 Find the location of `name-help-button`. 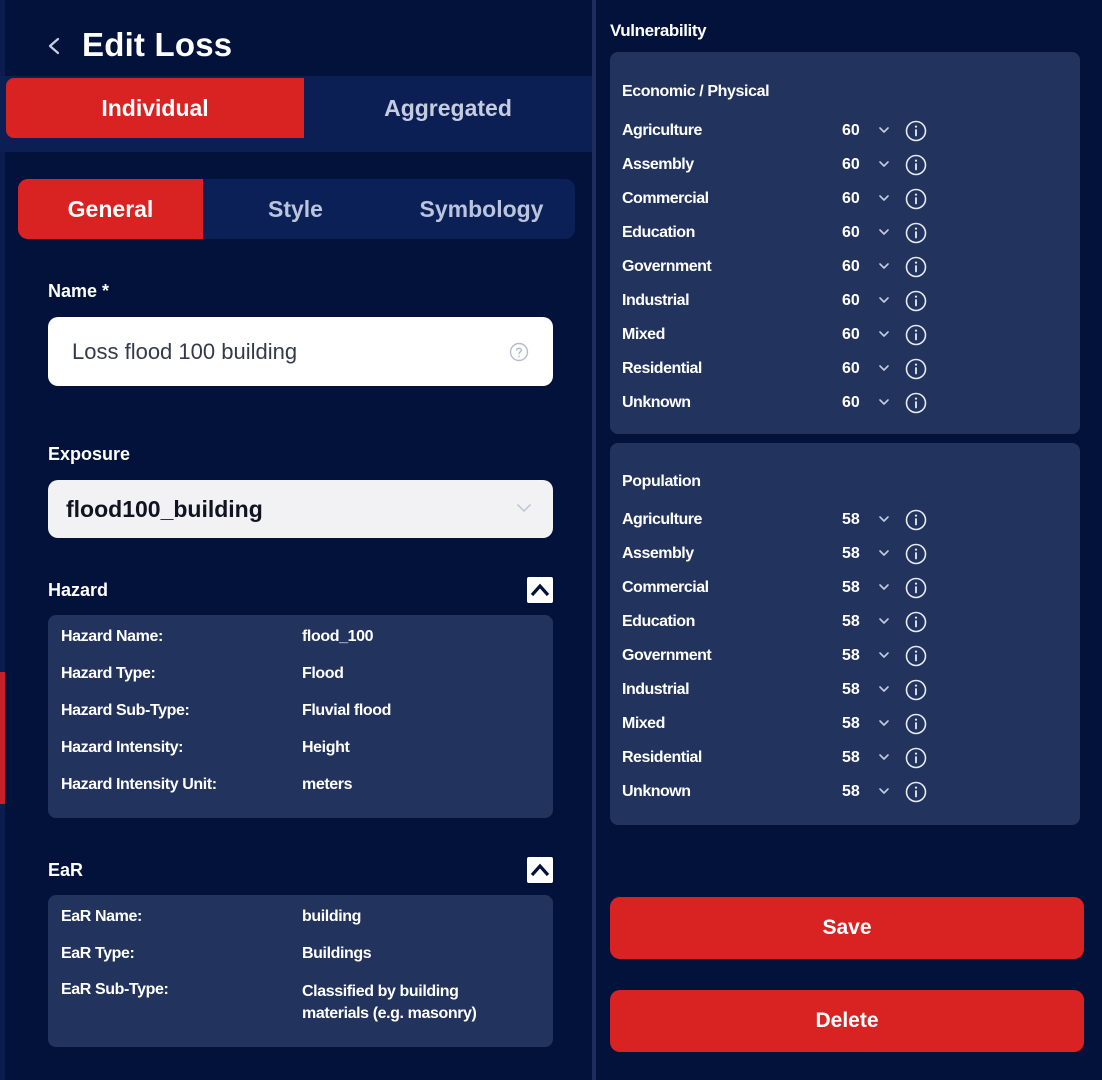

name-help-button is located at coordinates (519, 352).